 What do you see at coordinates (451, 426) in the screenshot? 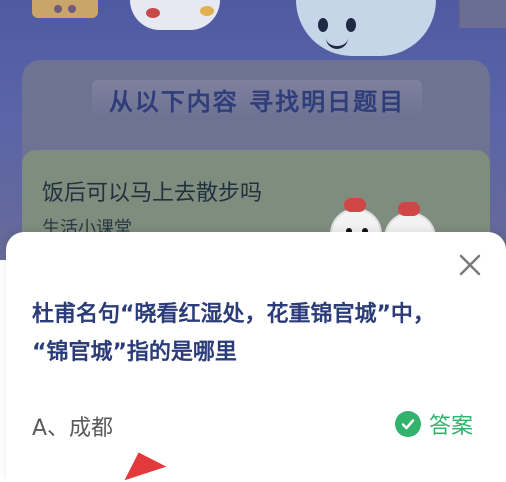
I see `answer-label: 答案` at bounding box center [451, 426].